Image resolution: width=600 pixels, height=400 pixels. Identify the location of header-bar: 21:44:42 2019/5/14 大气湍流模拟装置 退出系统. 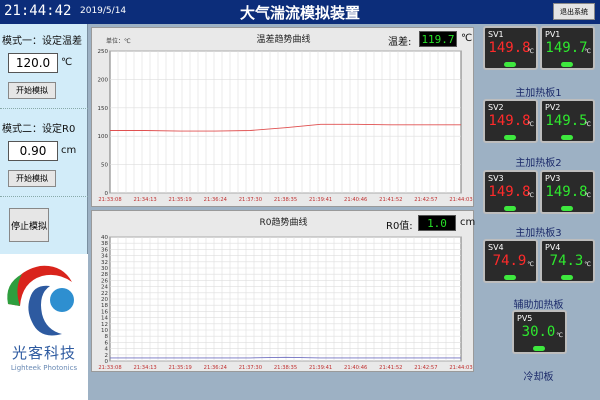
(300, 12).